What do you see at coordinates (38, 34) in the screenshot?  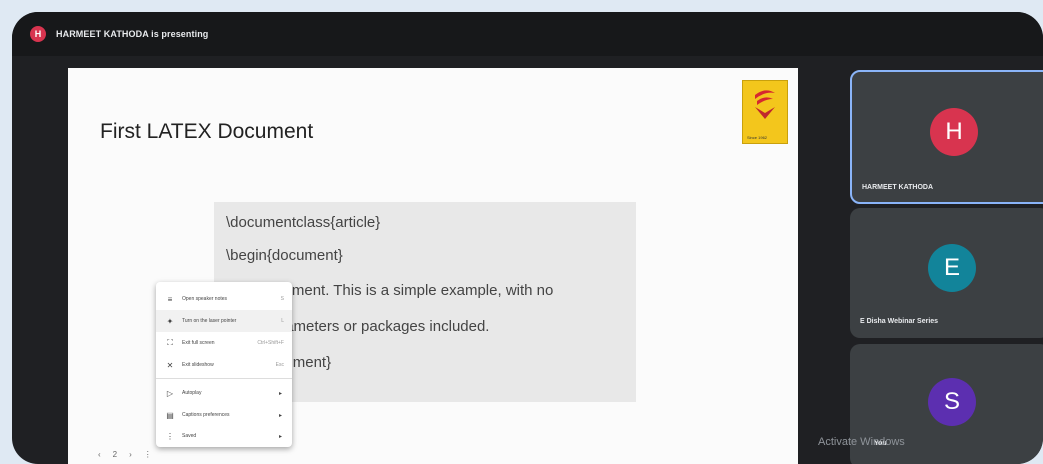 I see `presenter-avatar: H` at bounding box center [38, 34].